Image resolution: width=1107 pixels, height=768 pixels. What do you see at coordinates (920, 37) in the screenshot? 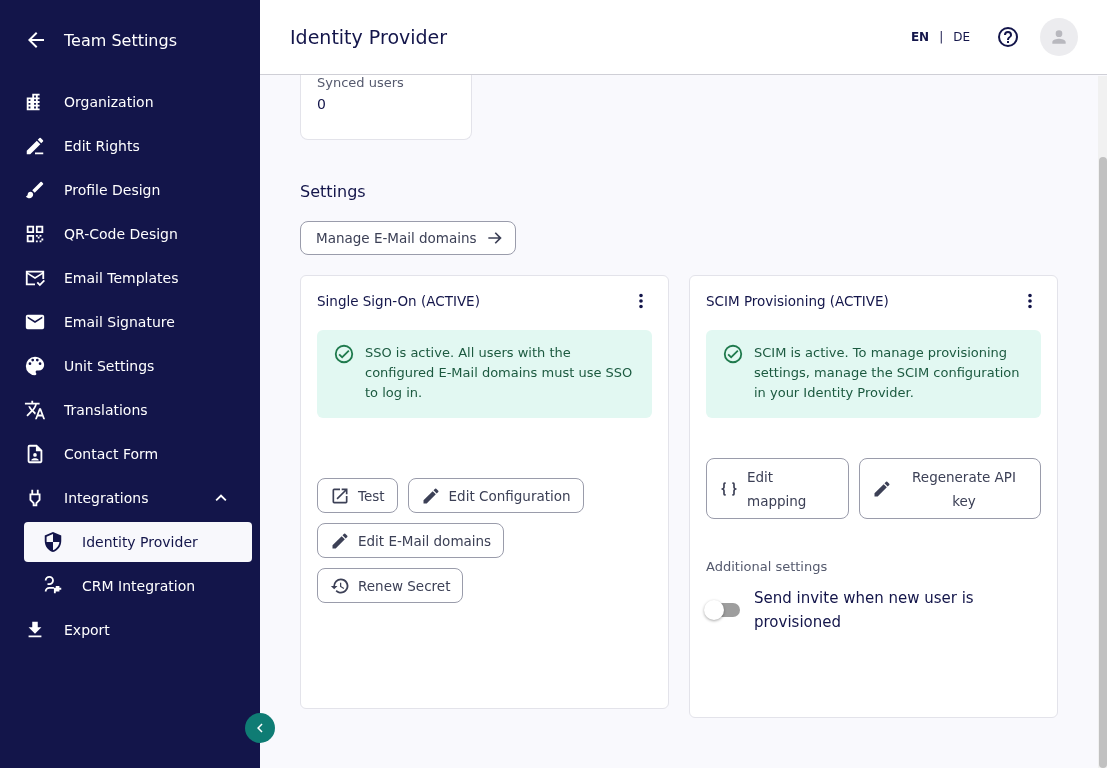
I see `language-option: EN` at bounding box center [920, 37].